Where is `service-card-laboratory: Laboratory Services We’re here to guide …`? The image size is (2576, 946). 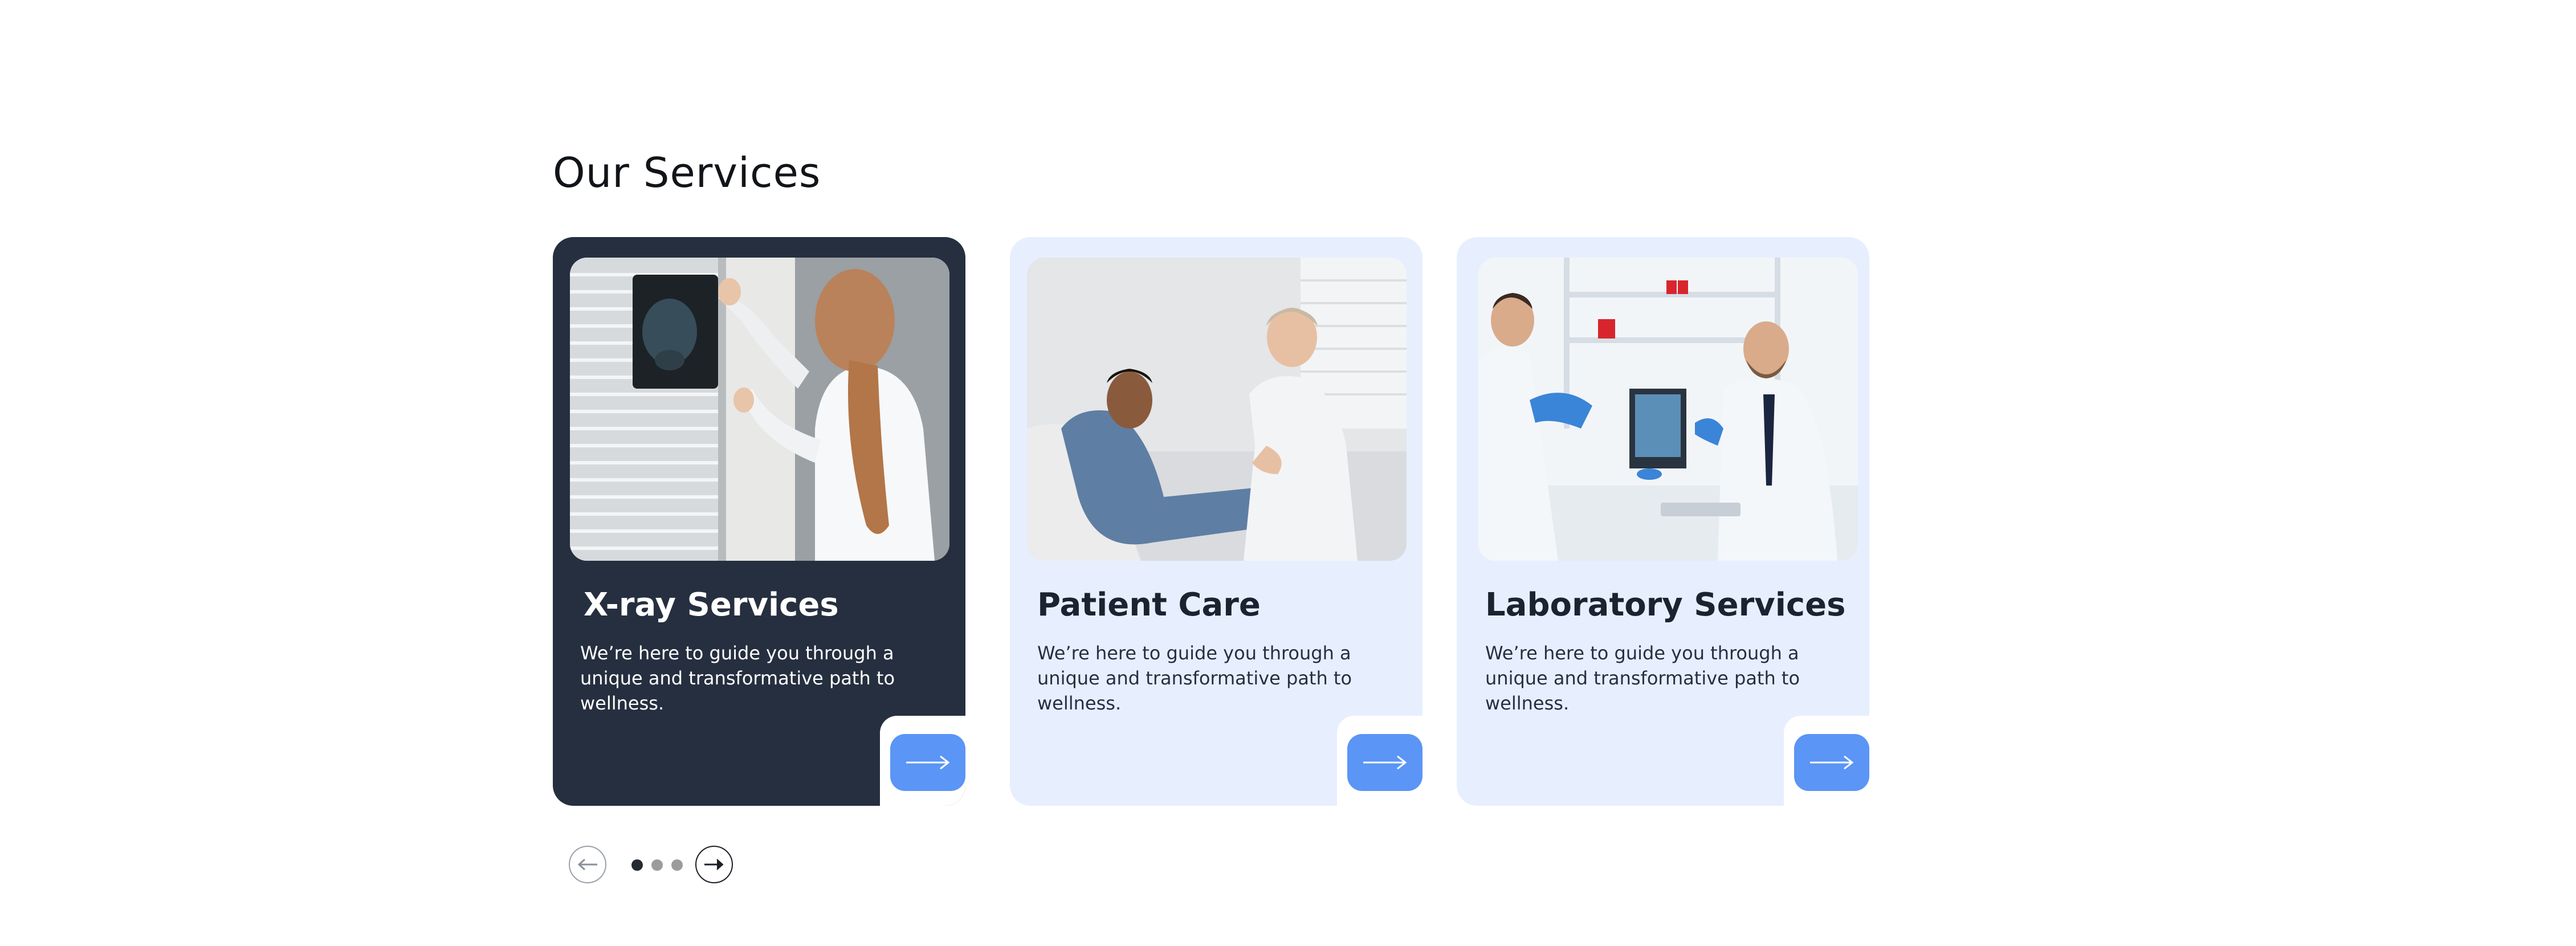 service-card-laboratory: Laboratory Services We’re here to guide … is located at coordinates (1663, 521).